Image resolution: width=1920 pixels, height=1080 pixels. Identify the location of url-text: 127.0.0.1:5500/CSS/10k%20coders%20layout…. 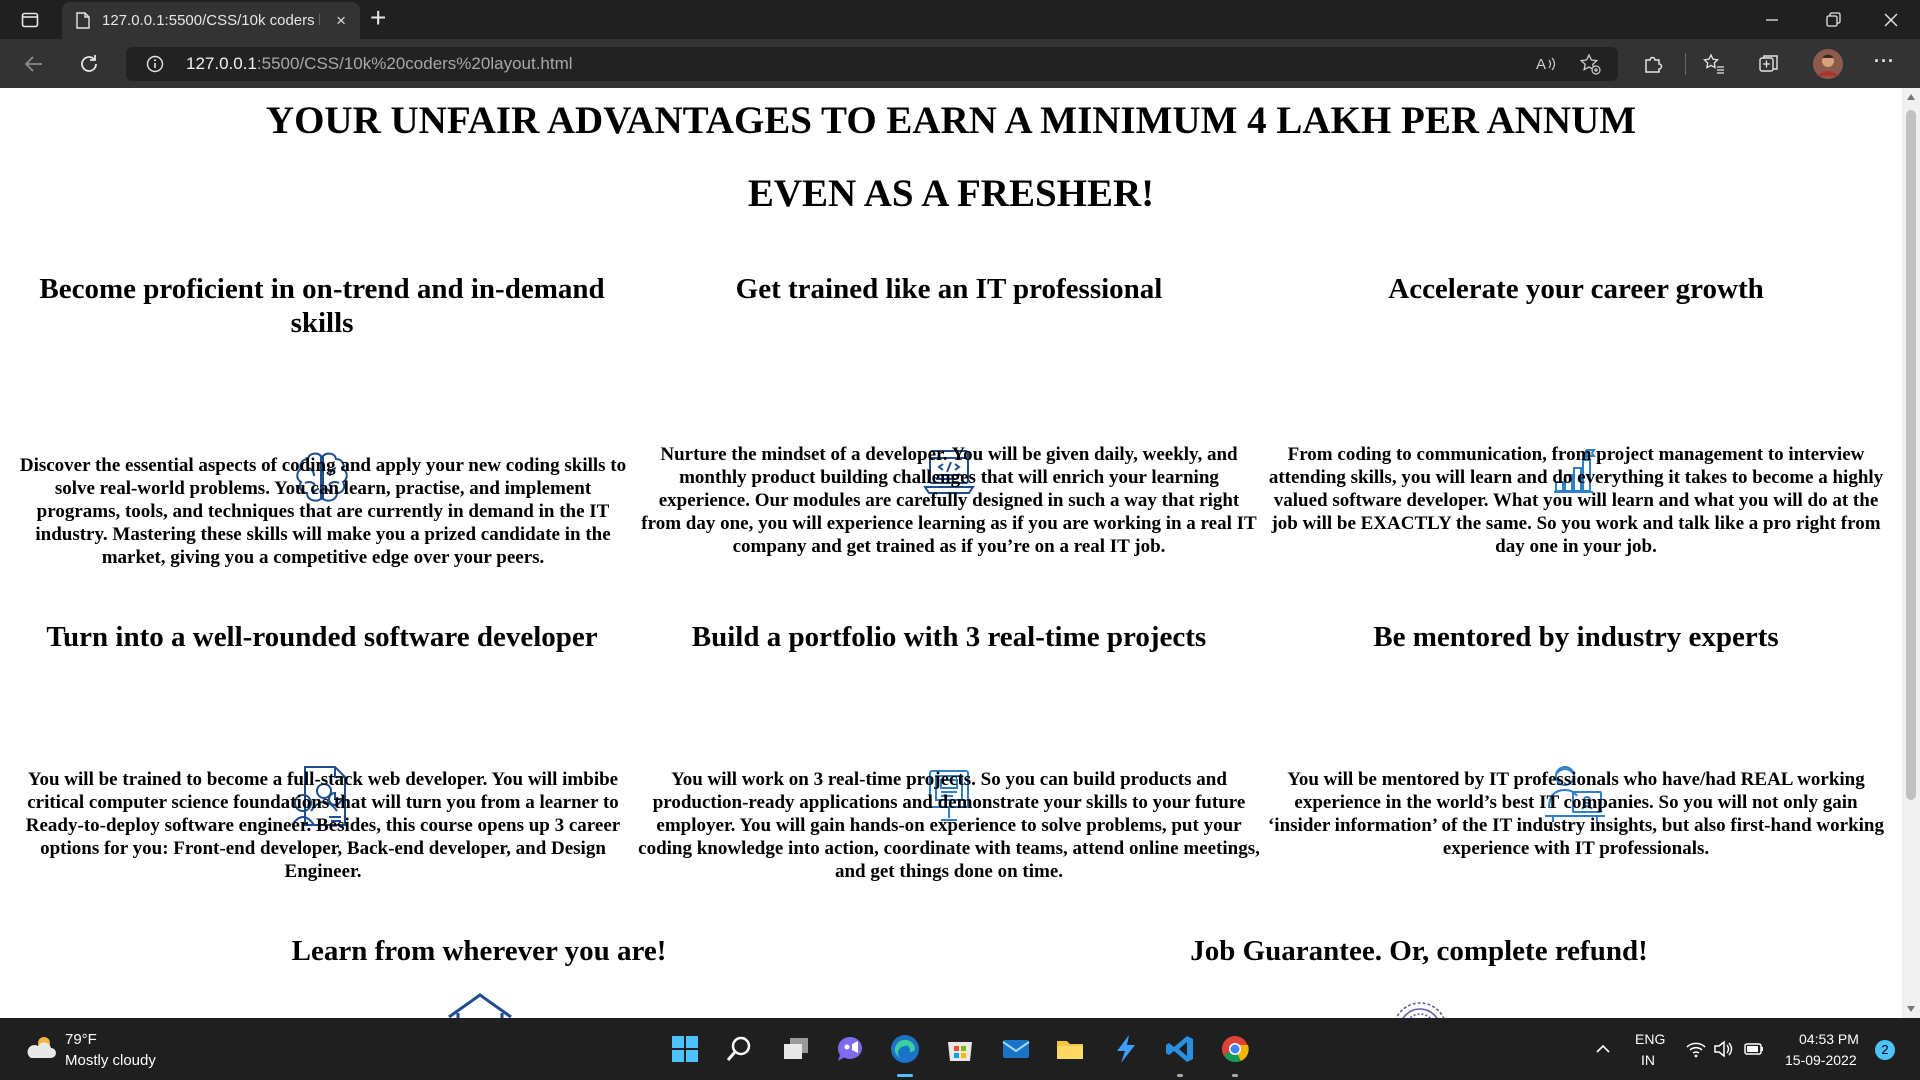
(379, 64).